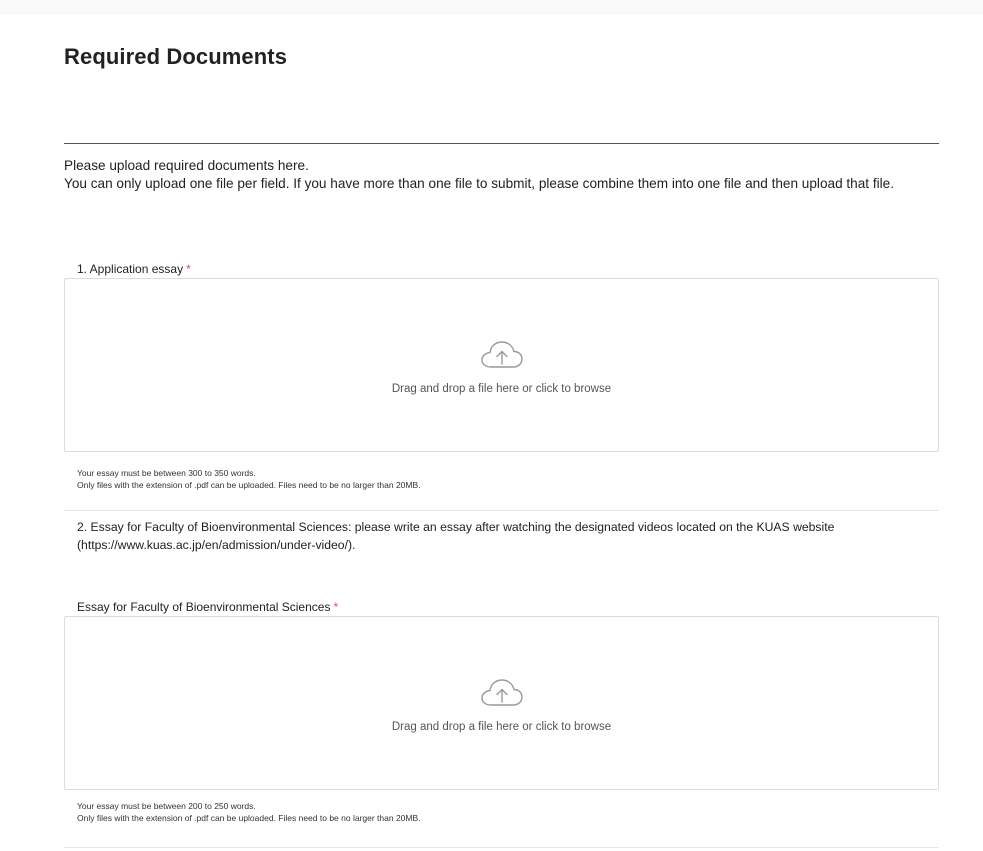 The width and height of the screenshot is (983, 851). What do you see at coordinates (130, 269) in the screenshot?
I see `field-label-text: 1. Application essay` at bounding box center [130, 269].